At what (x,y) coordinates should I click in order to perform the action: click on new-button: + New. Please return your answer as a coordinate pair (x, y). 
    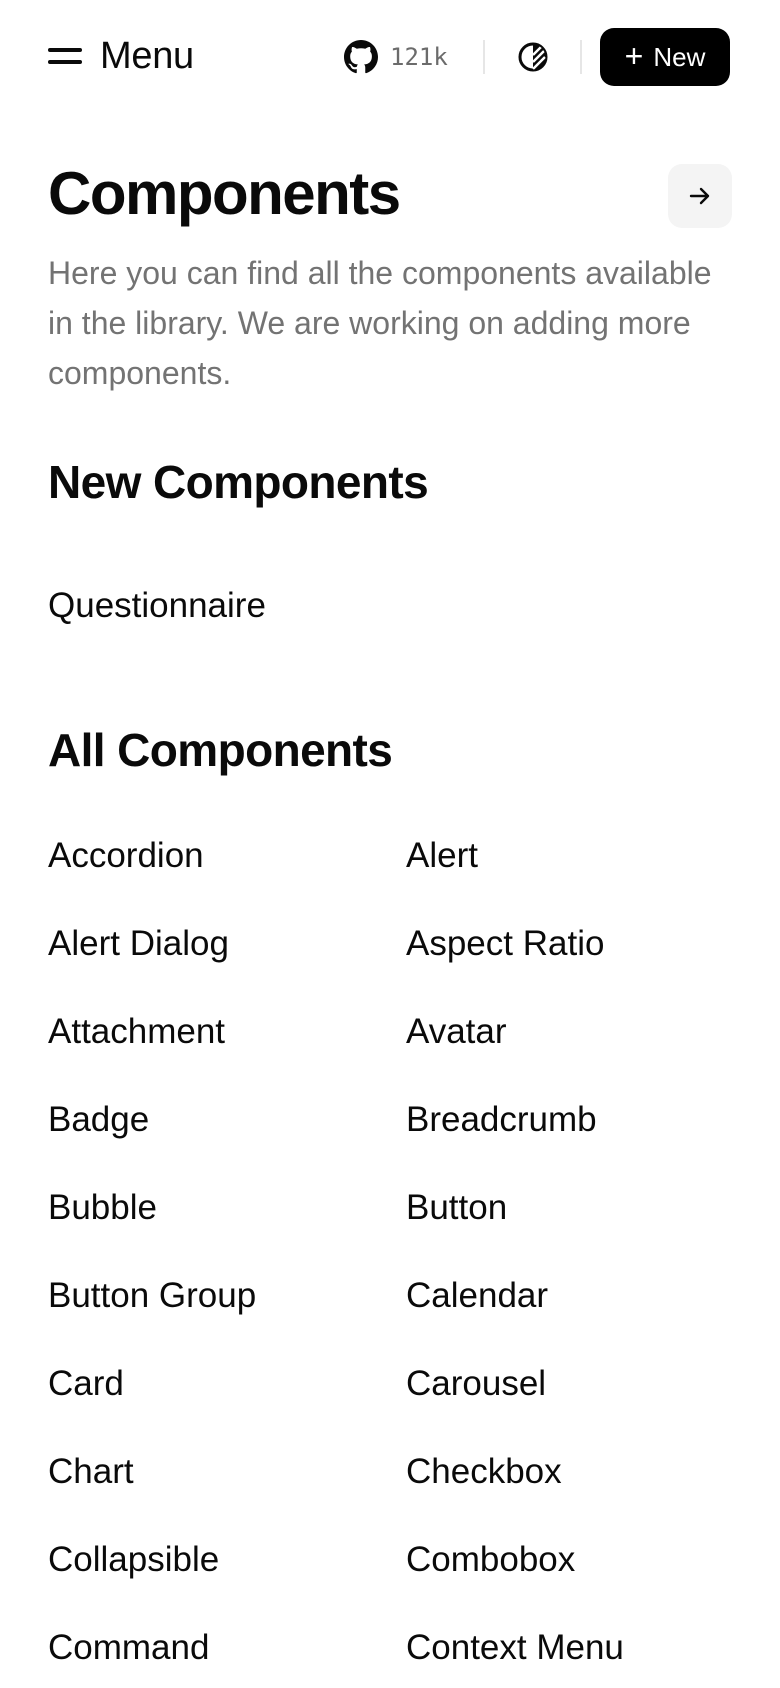
    Looking at the image, I should click on (665, 57).